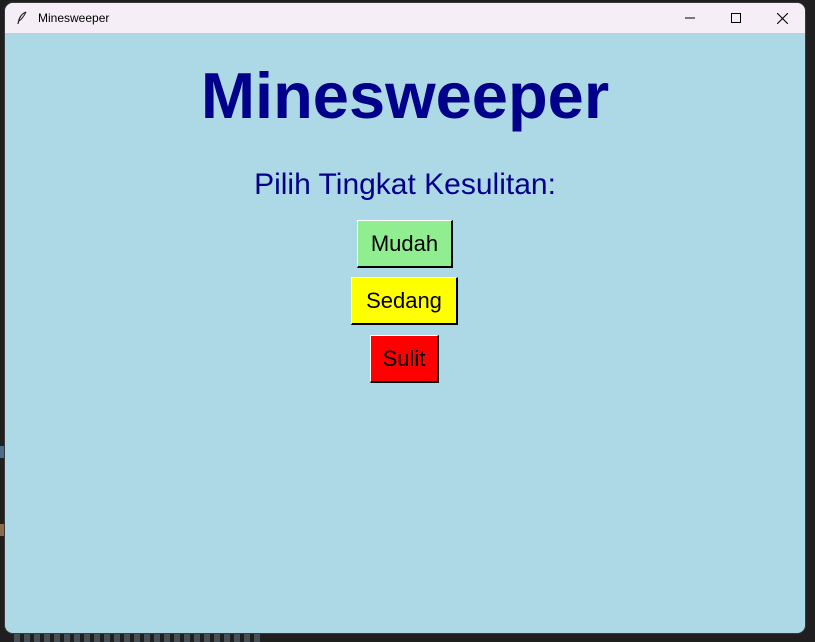  I want to click on minimize-icon, so click(690, 18).